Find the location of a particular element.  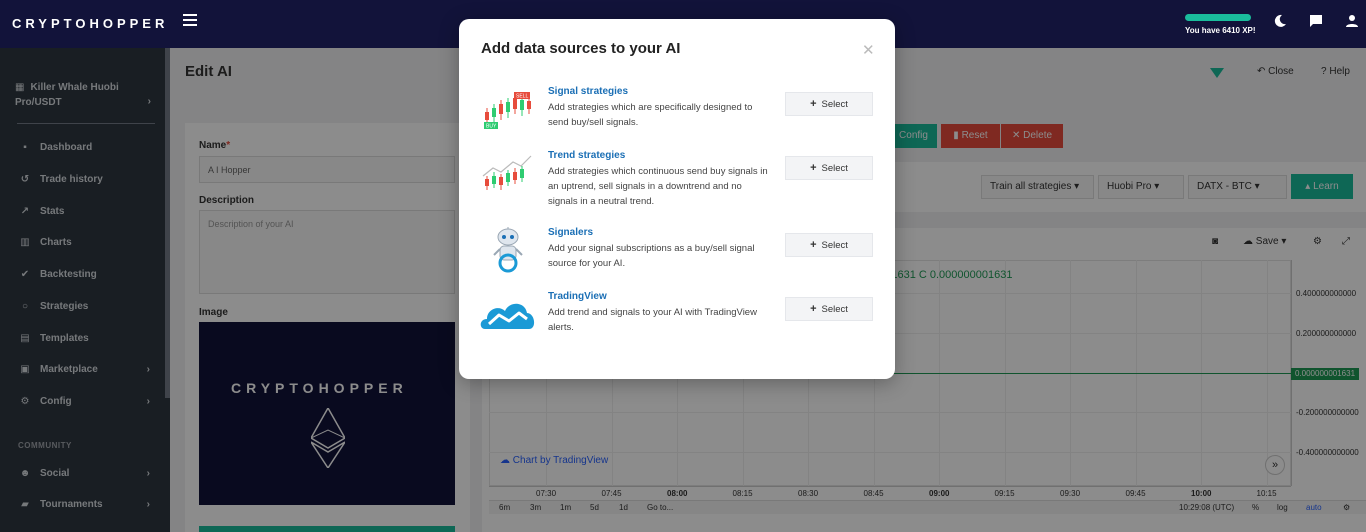

close-icon: ✕ is located at coordinates (868, 50).